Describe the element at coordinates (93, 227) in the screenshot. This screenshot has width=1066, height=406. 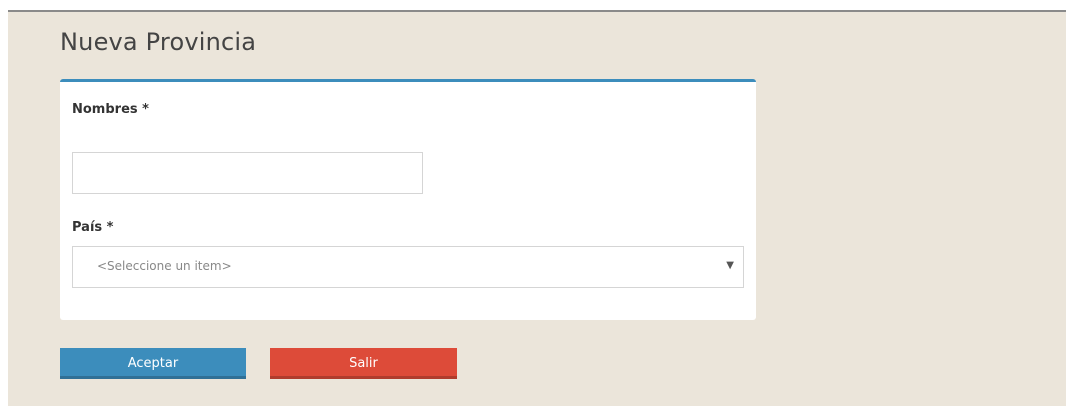
I see `pais-label: País *` at that location.